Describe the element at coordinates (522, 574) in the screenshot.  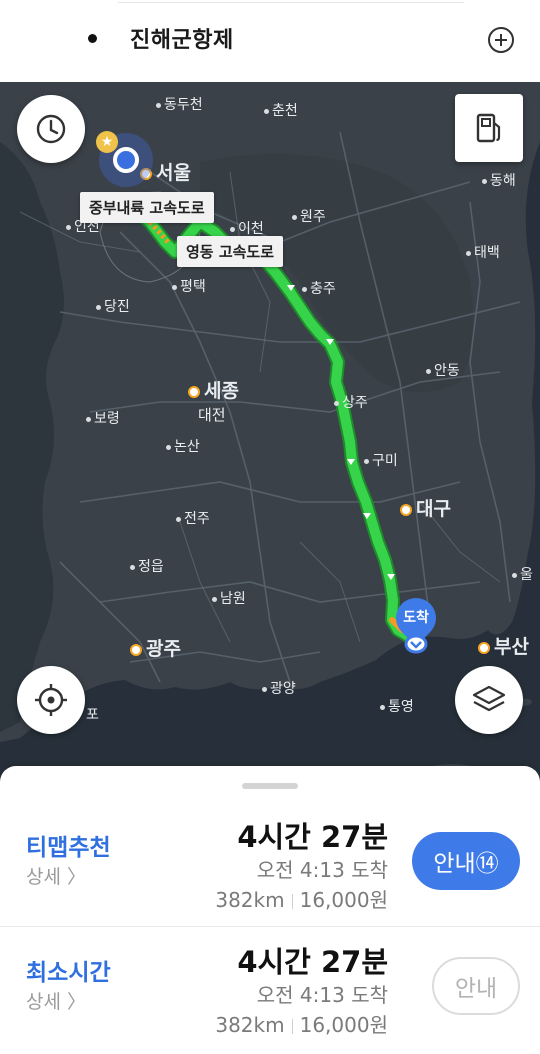
I see `city-ulsan: 울` at that location.